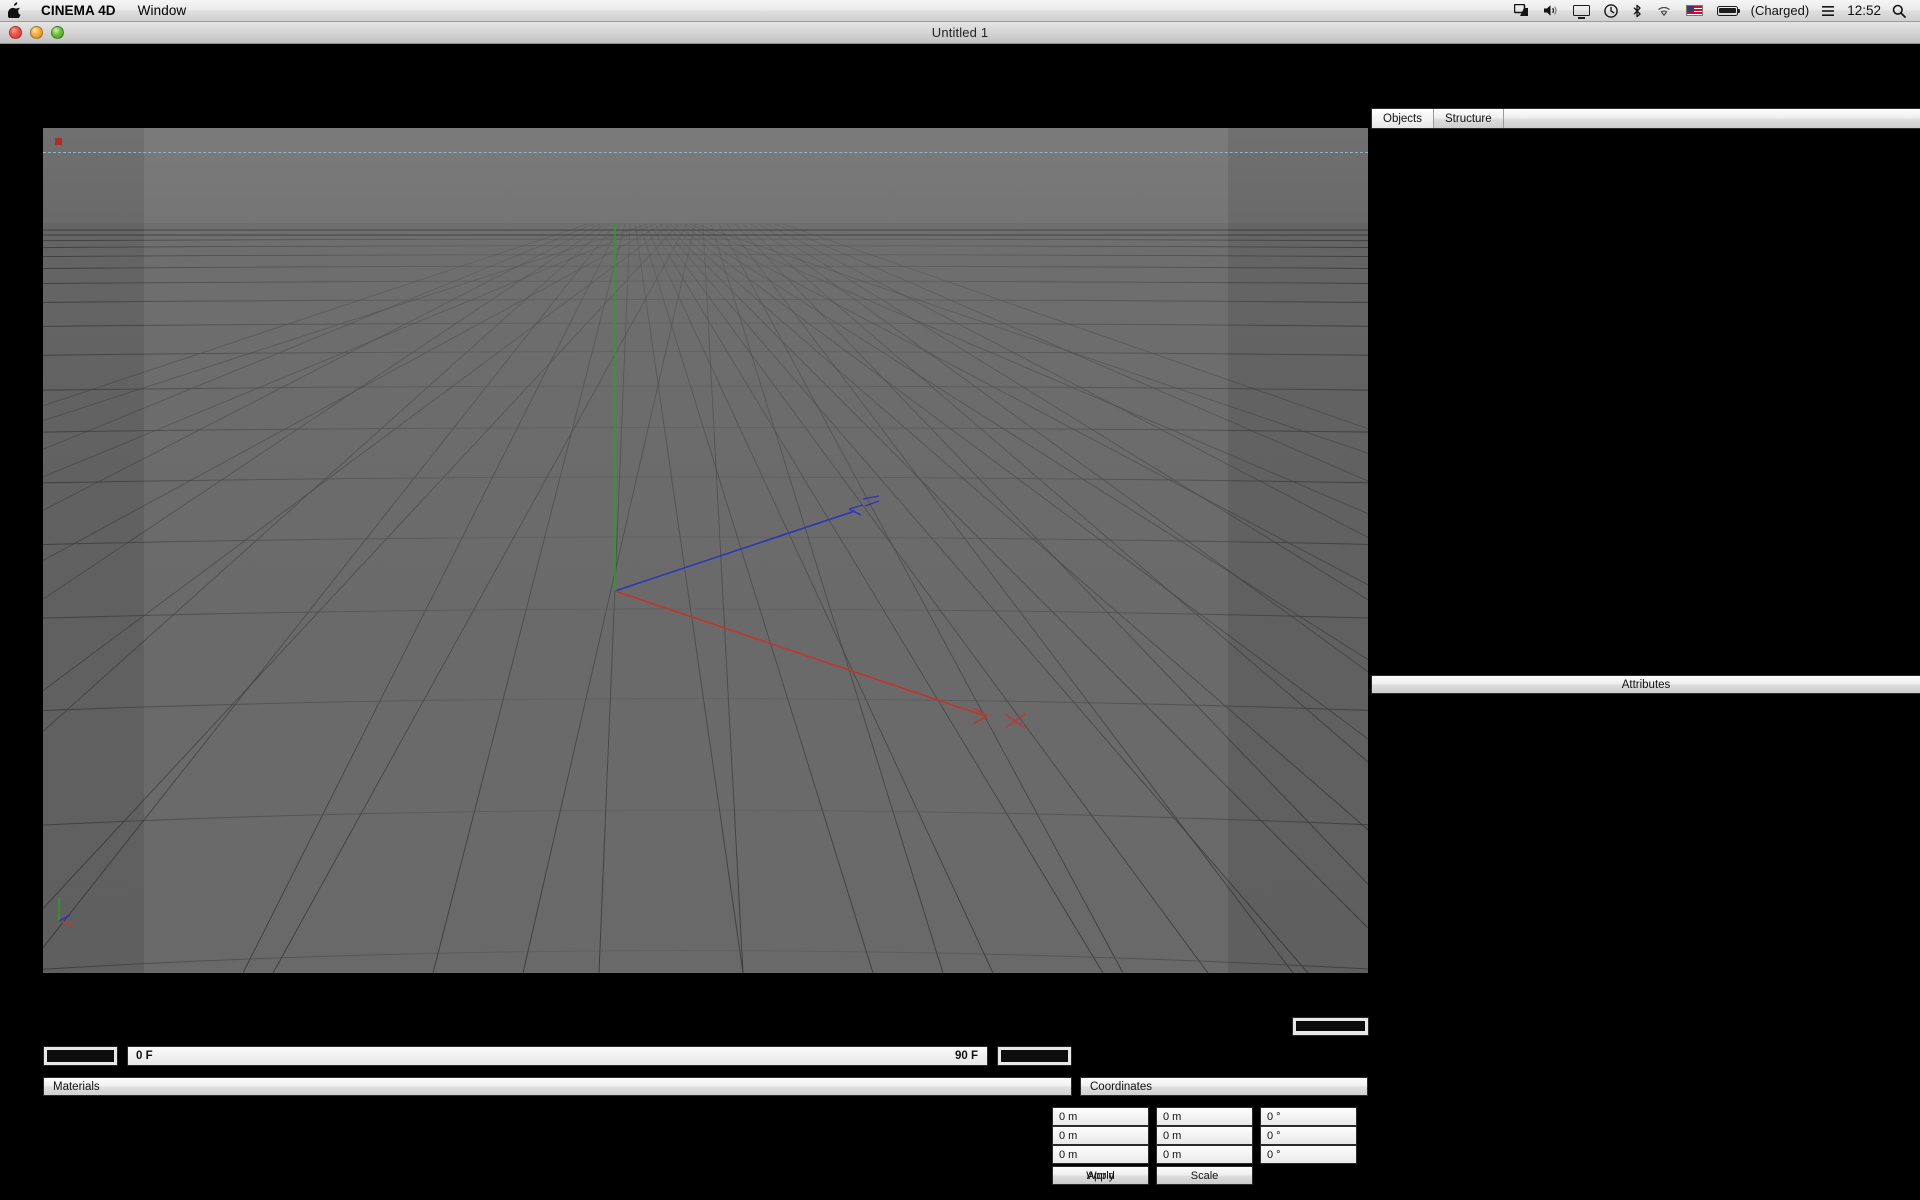 Image resolution: width=1920 pixels, height=1200 pixels. What do you see at coordinates (1727, 11) in the screenshot?
I see `battery-icon` at bounding box center [1727, 11].